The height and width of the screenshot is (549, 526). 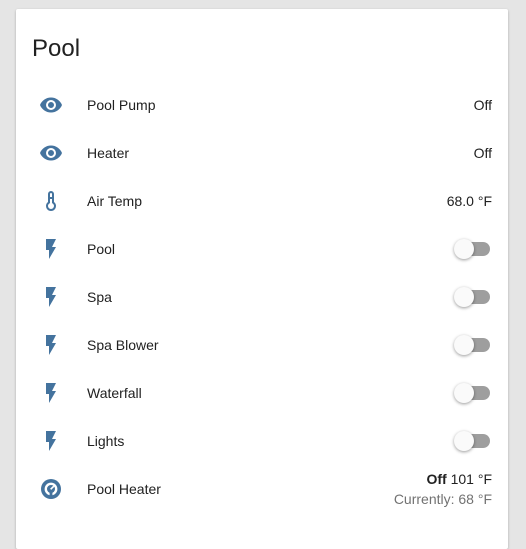 I want to click on waterfall-toggle, so click(x=473, y=393).